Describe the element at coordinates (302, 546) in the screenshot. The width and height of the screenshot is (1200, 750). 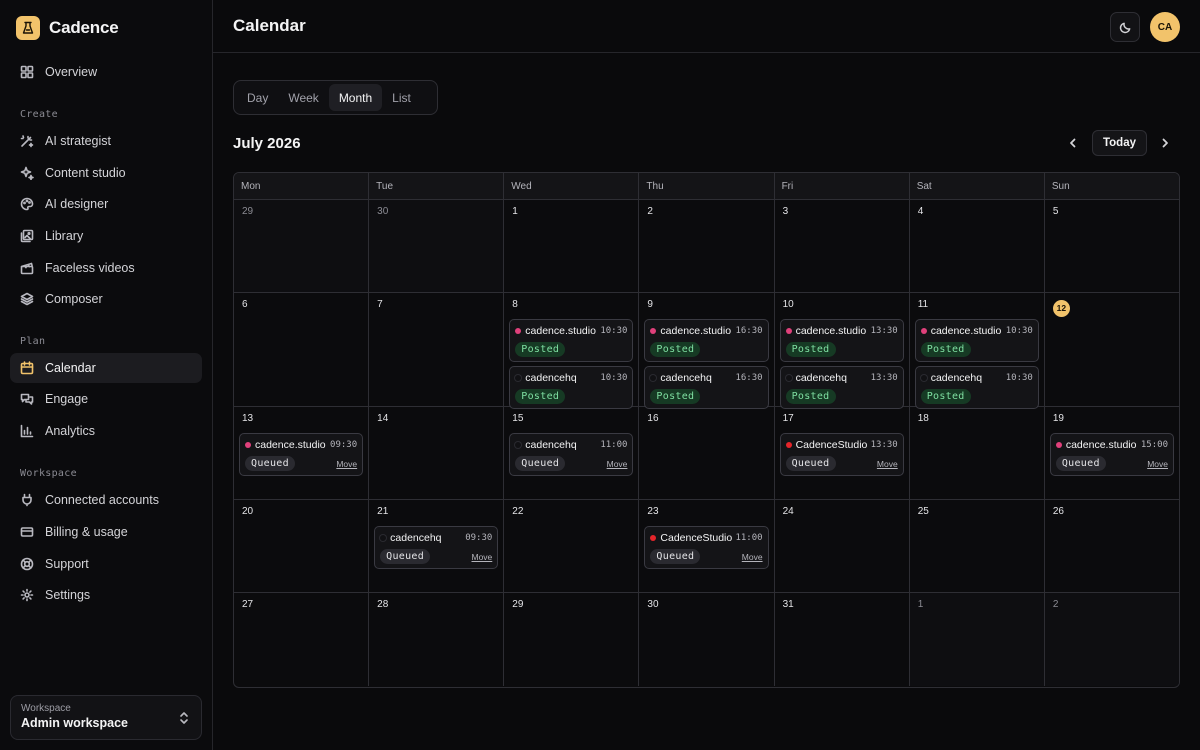
I see `calendar-day-cell: 20` at that location.